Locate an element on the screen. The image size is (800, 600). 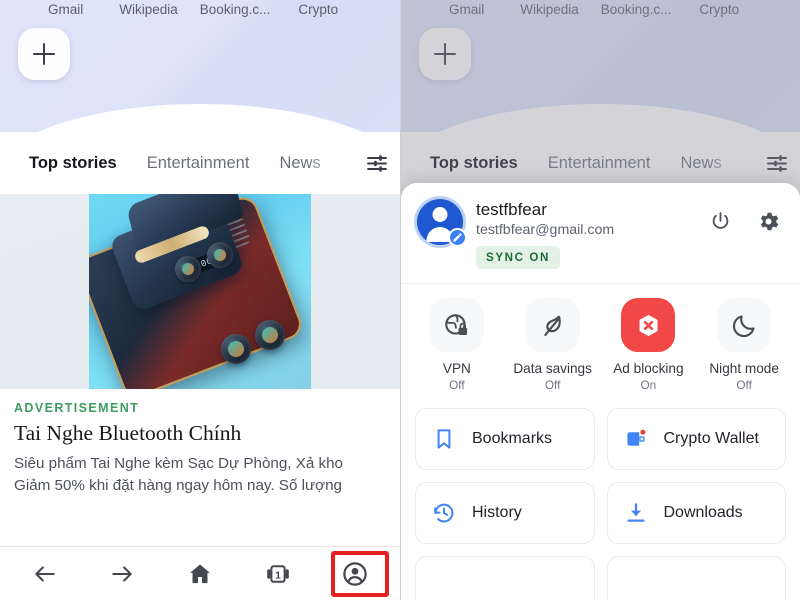
account-actions is located at coordinates (744, 221).